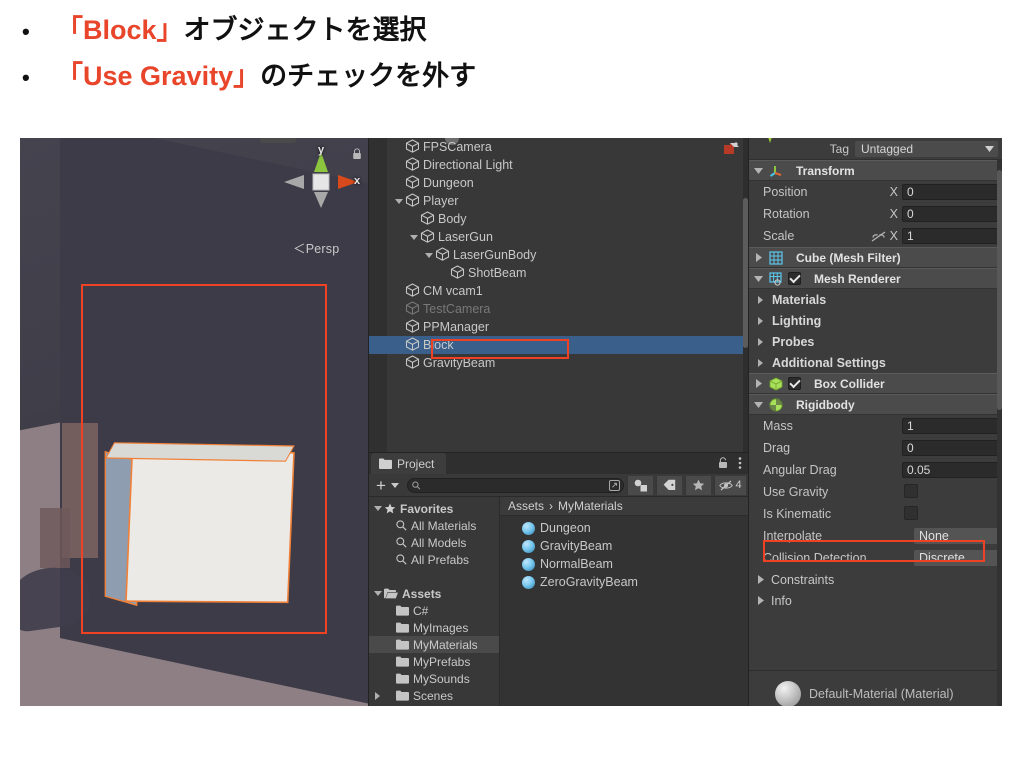 Image resolution: width=1024 pixels, height=768 pixels. What do you see at coordinates (875, 514) in the screenshot?
I see `rigidbody-is-kinematic-row: Is Kinematic` at bounding box center [875, 514].